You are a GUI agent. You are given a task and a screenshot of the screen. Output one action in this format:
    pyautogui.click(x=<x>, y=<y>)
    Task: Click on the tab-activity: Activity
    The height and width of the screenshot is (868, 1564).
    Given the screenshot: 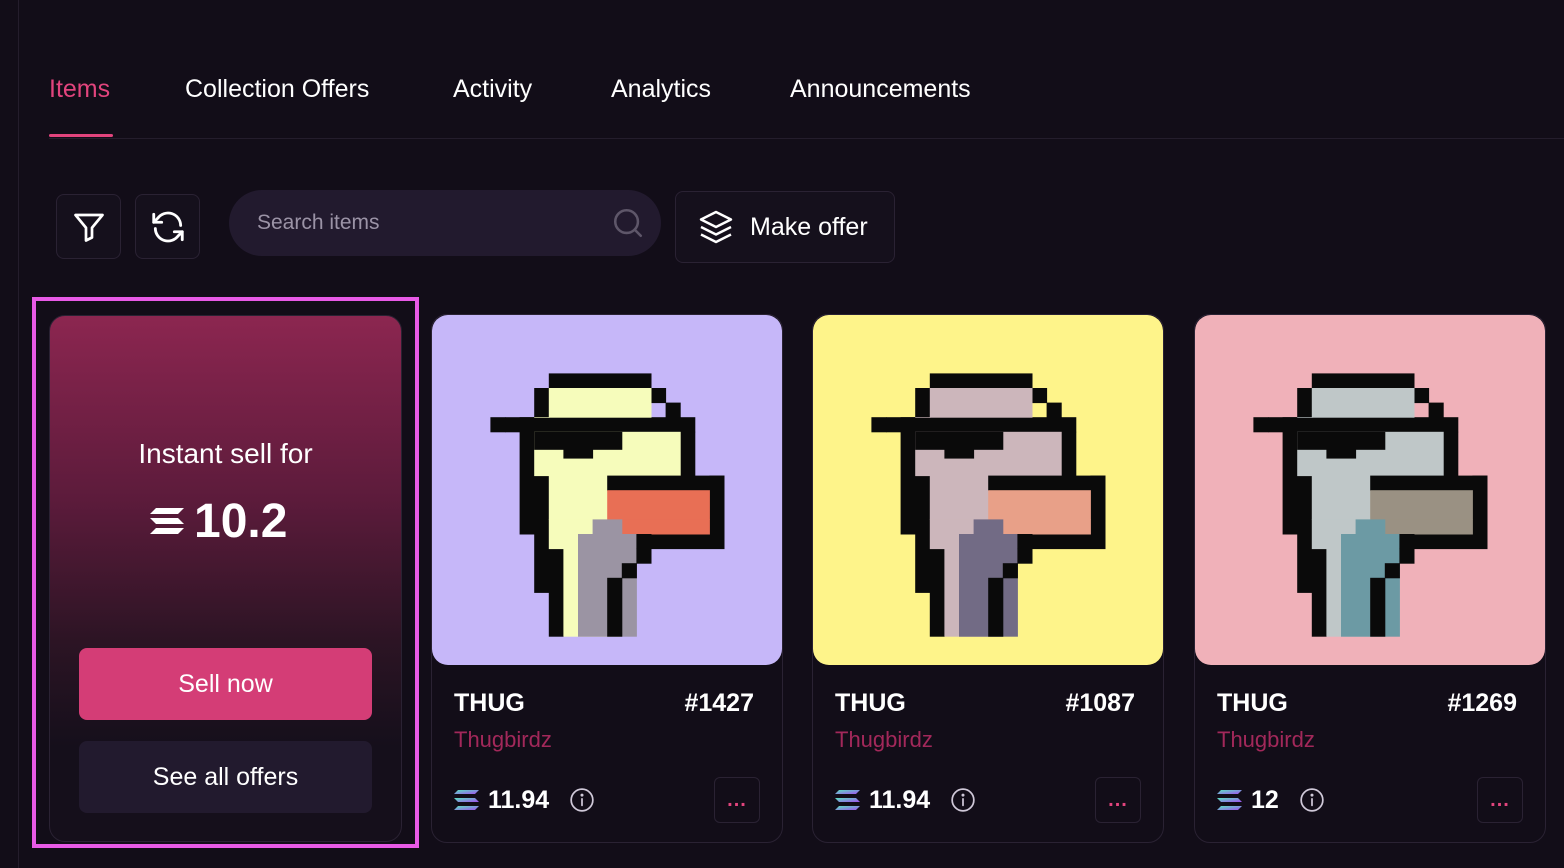 What is the action you would take?
    pyautogui.click(x=492, y=89)
    